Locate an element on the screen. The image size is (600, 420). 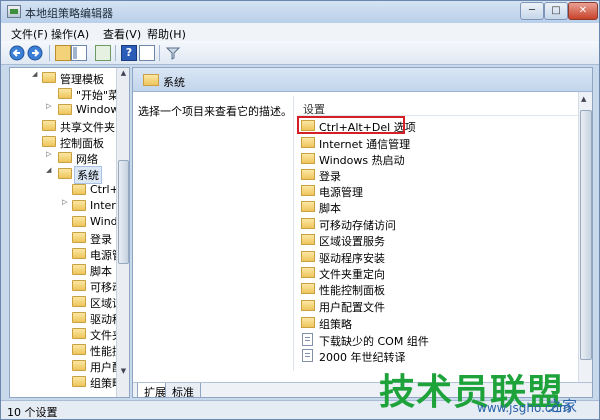
tree-scrollbar: ▲ ▼ is located at coordinates (122, 232).